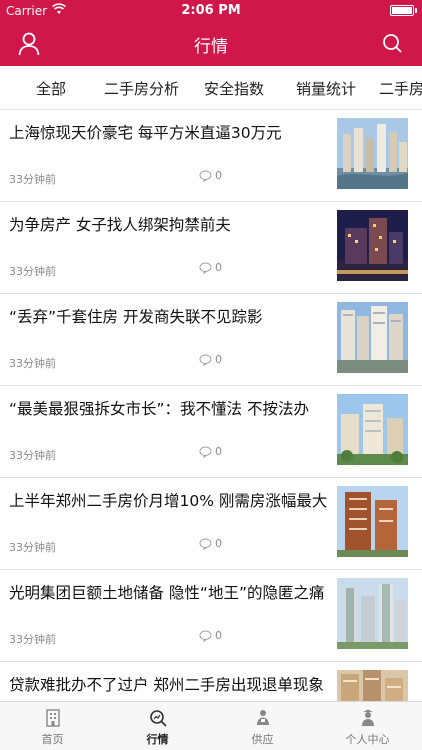 The height and width of the screenshot is (750, 422). Describe the element at coordinates (263, 717) in the screenshot. I see `supply-icon` at that location.